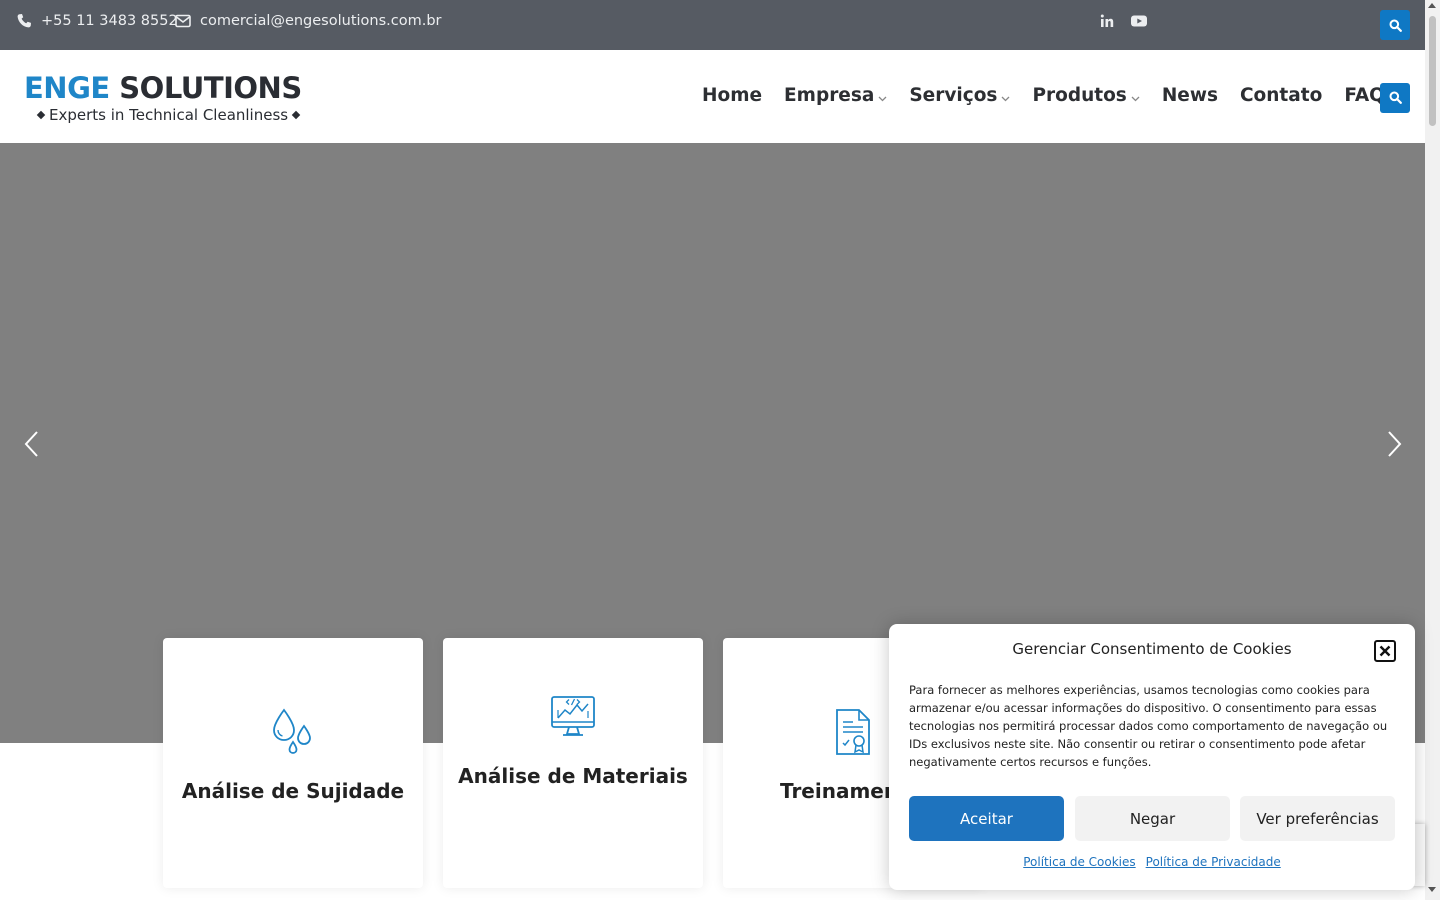 This screenshot has width=1440, height=900. Describe the element at coordinates (293, 791) in the screenshot. I see `card-title: Análise de Sujidade` at that location.